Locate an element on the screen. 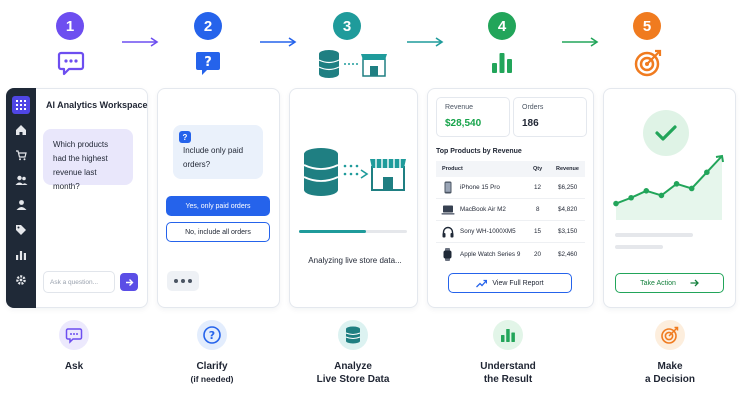 The image size is (750, 400). bar-chart-icon is located at coordinates (502, 63).